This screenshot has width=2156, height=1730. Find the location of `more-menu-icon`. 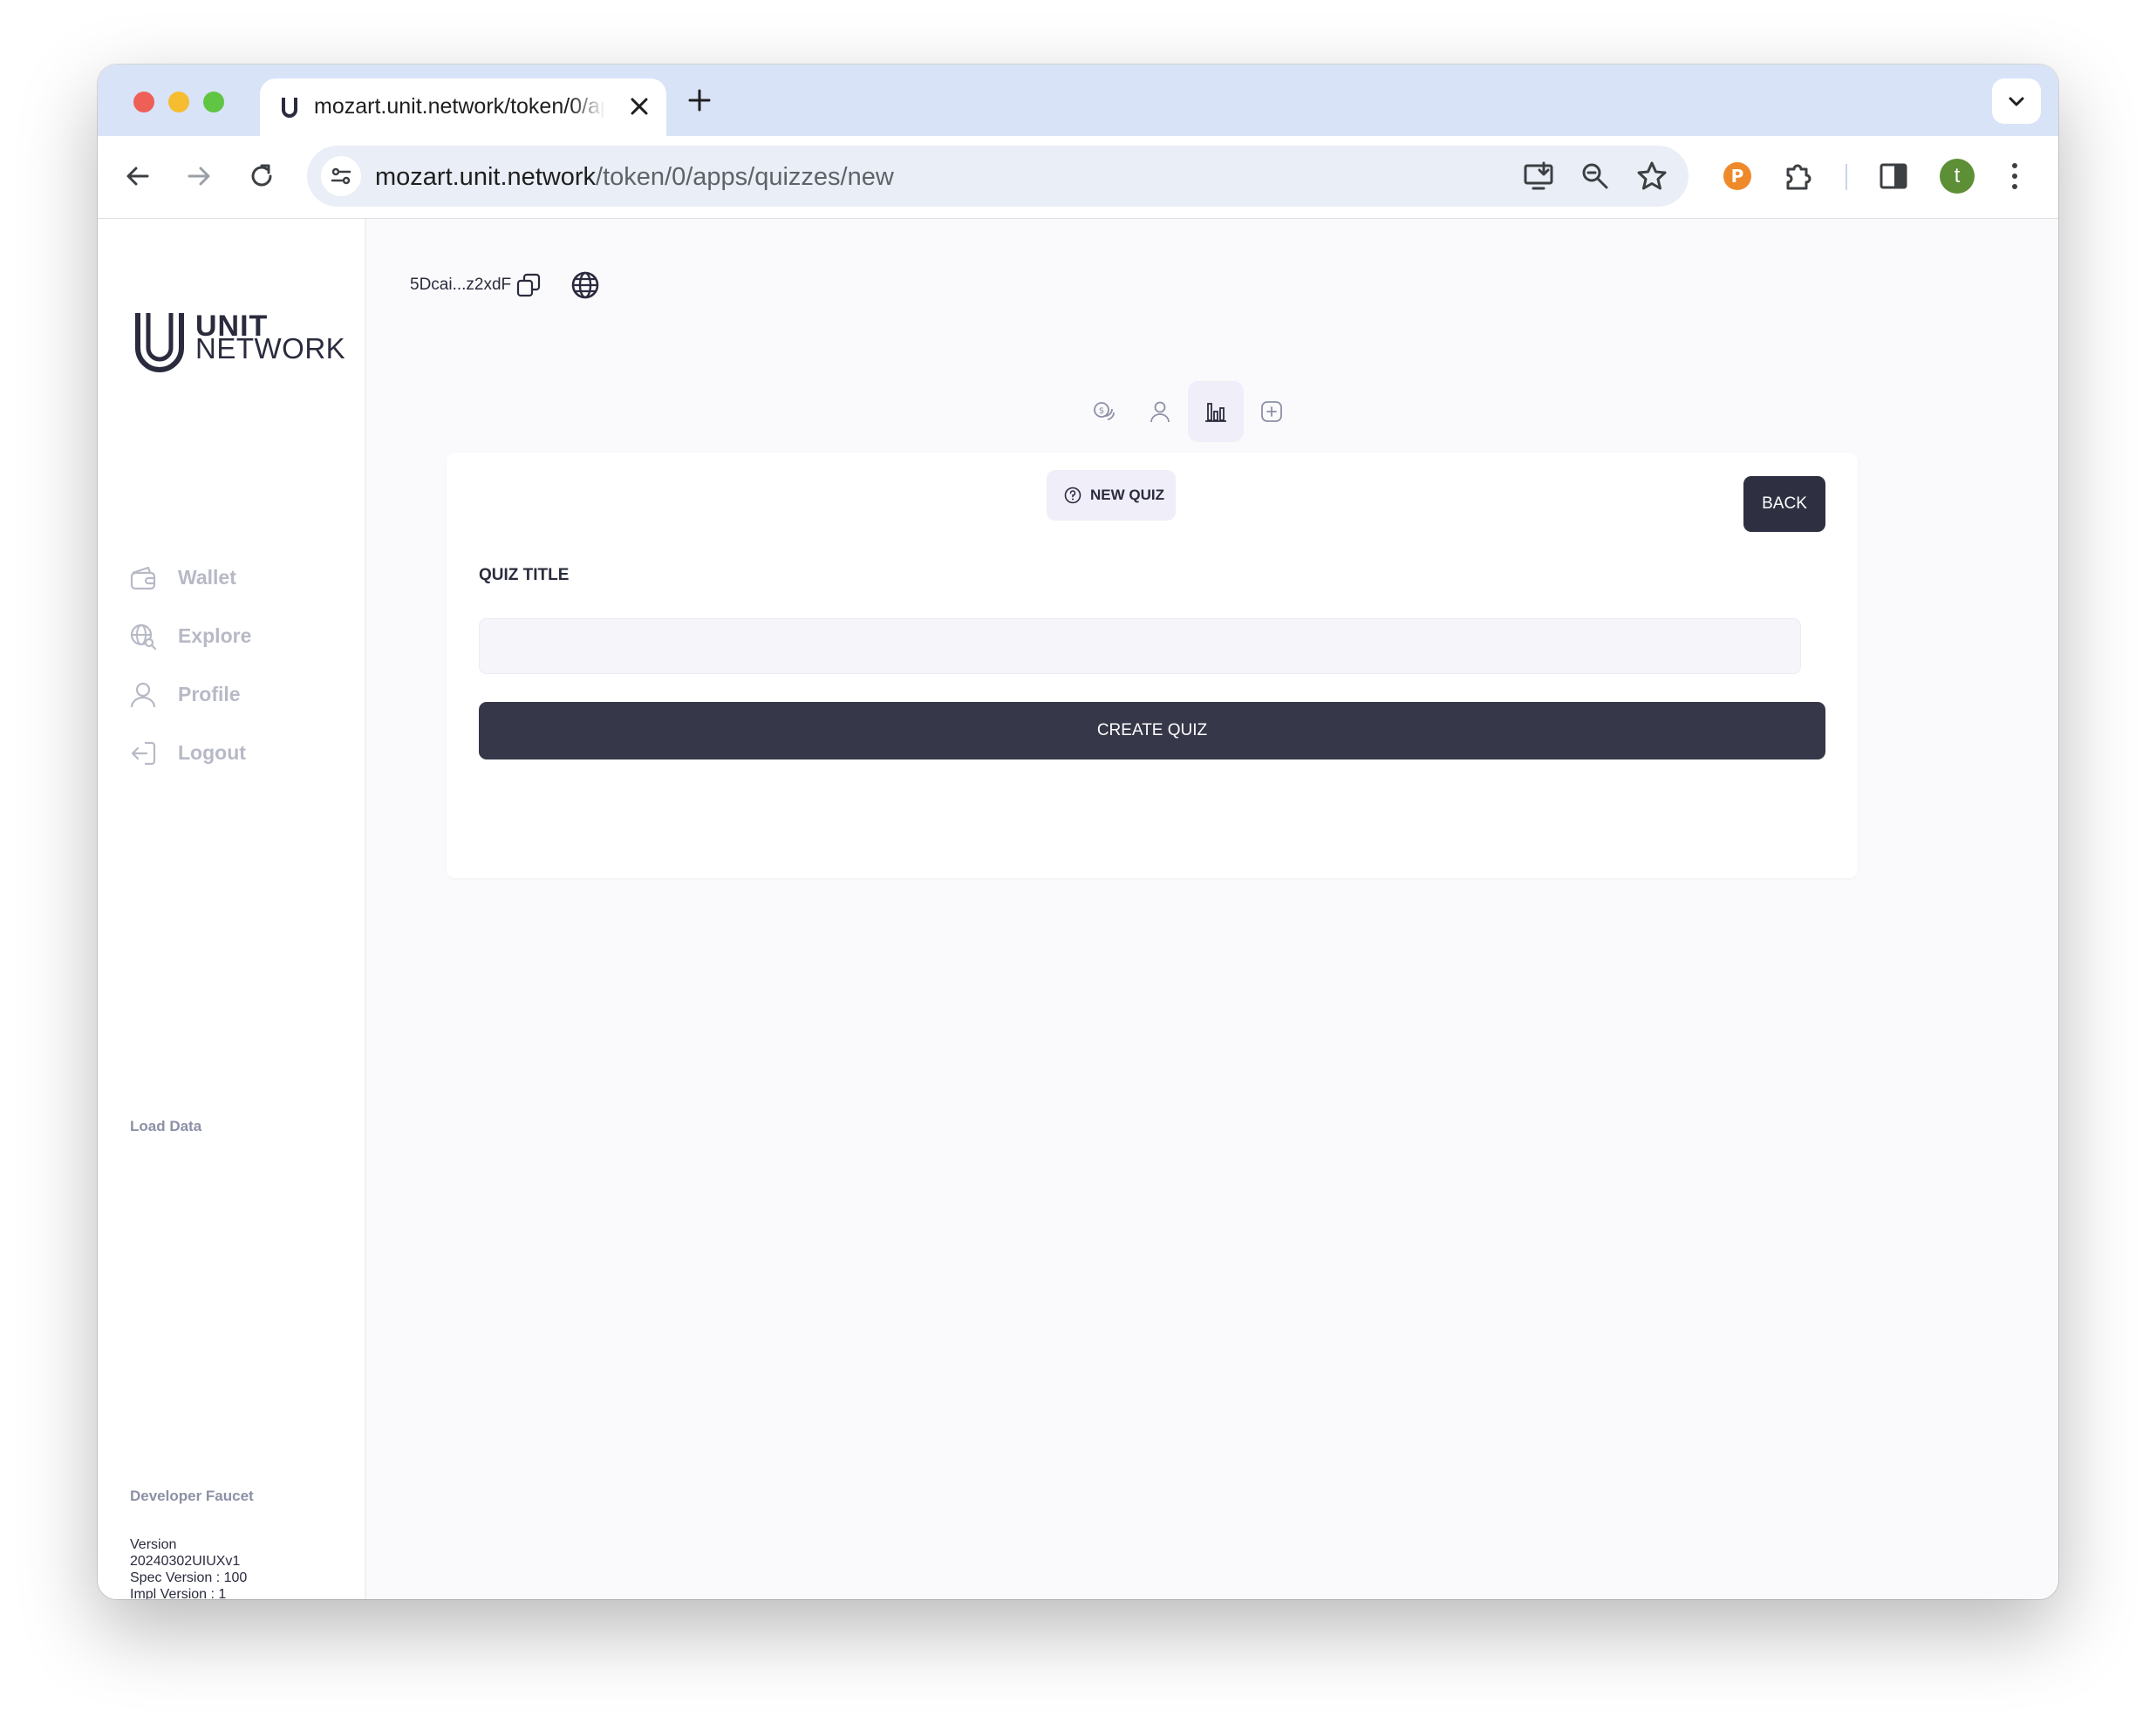

more-menu-icon is located at coordinates (2015, 176).